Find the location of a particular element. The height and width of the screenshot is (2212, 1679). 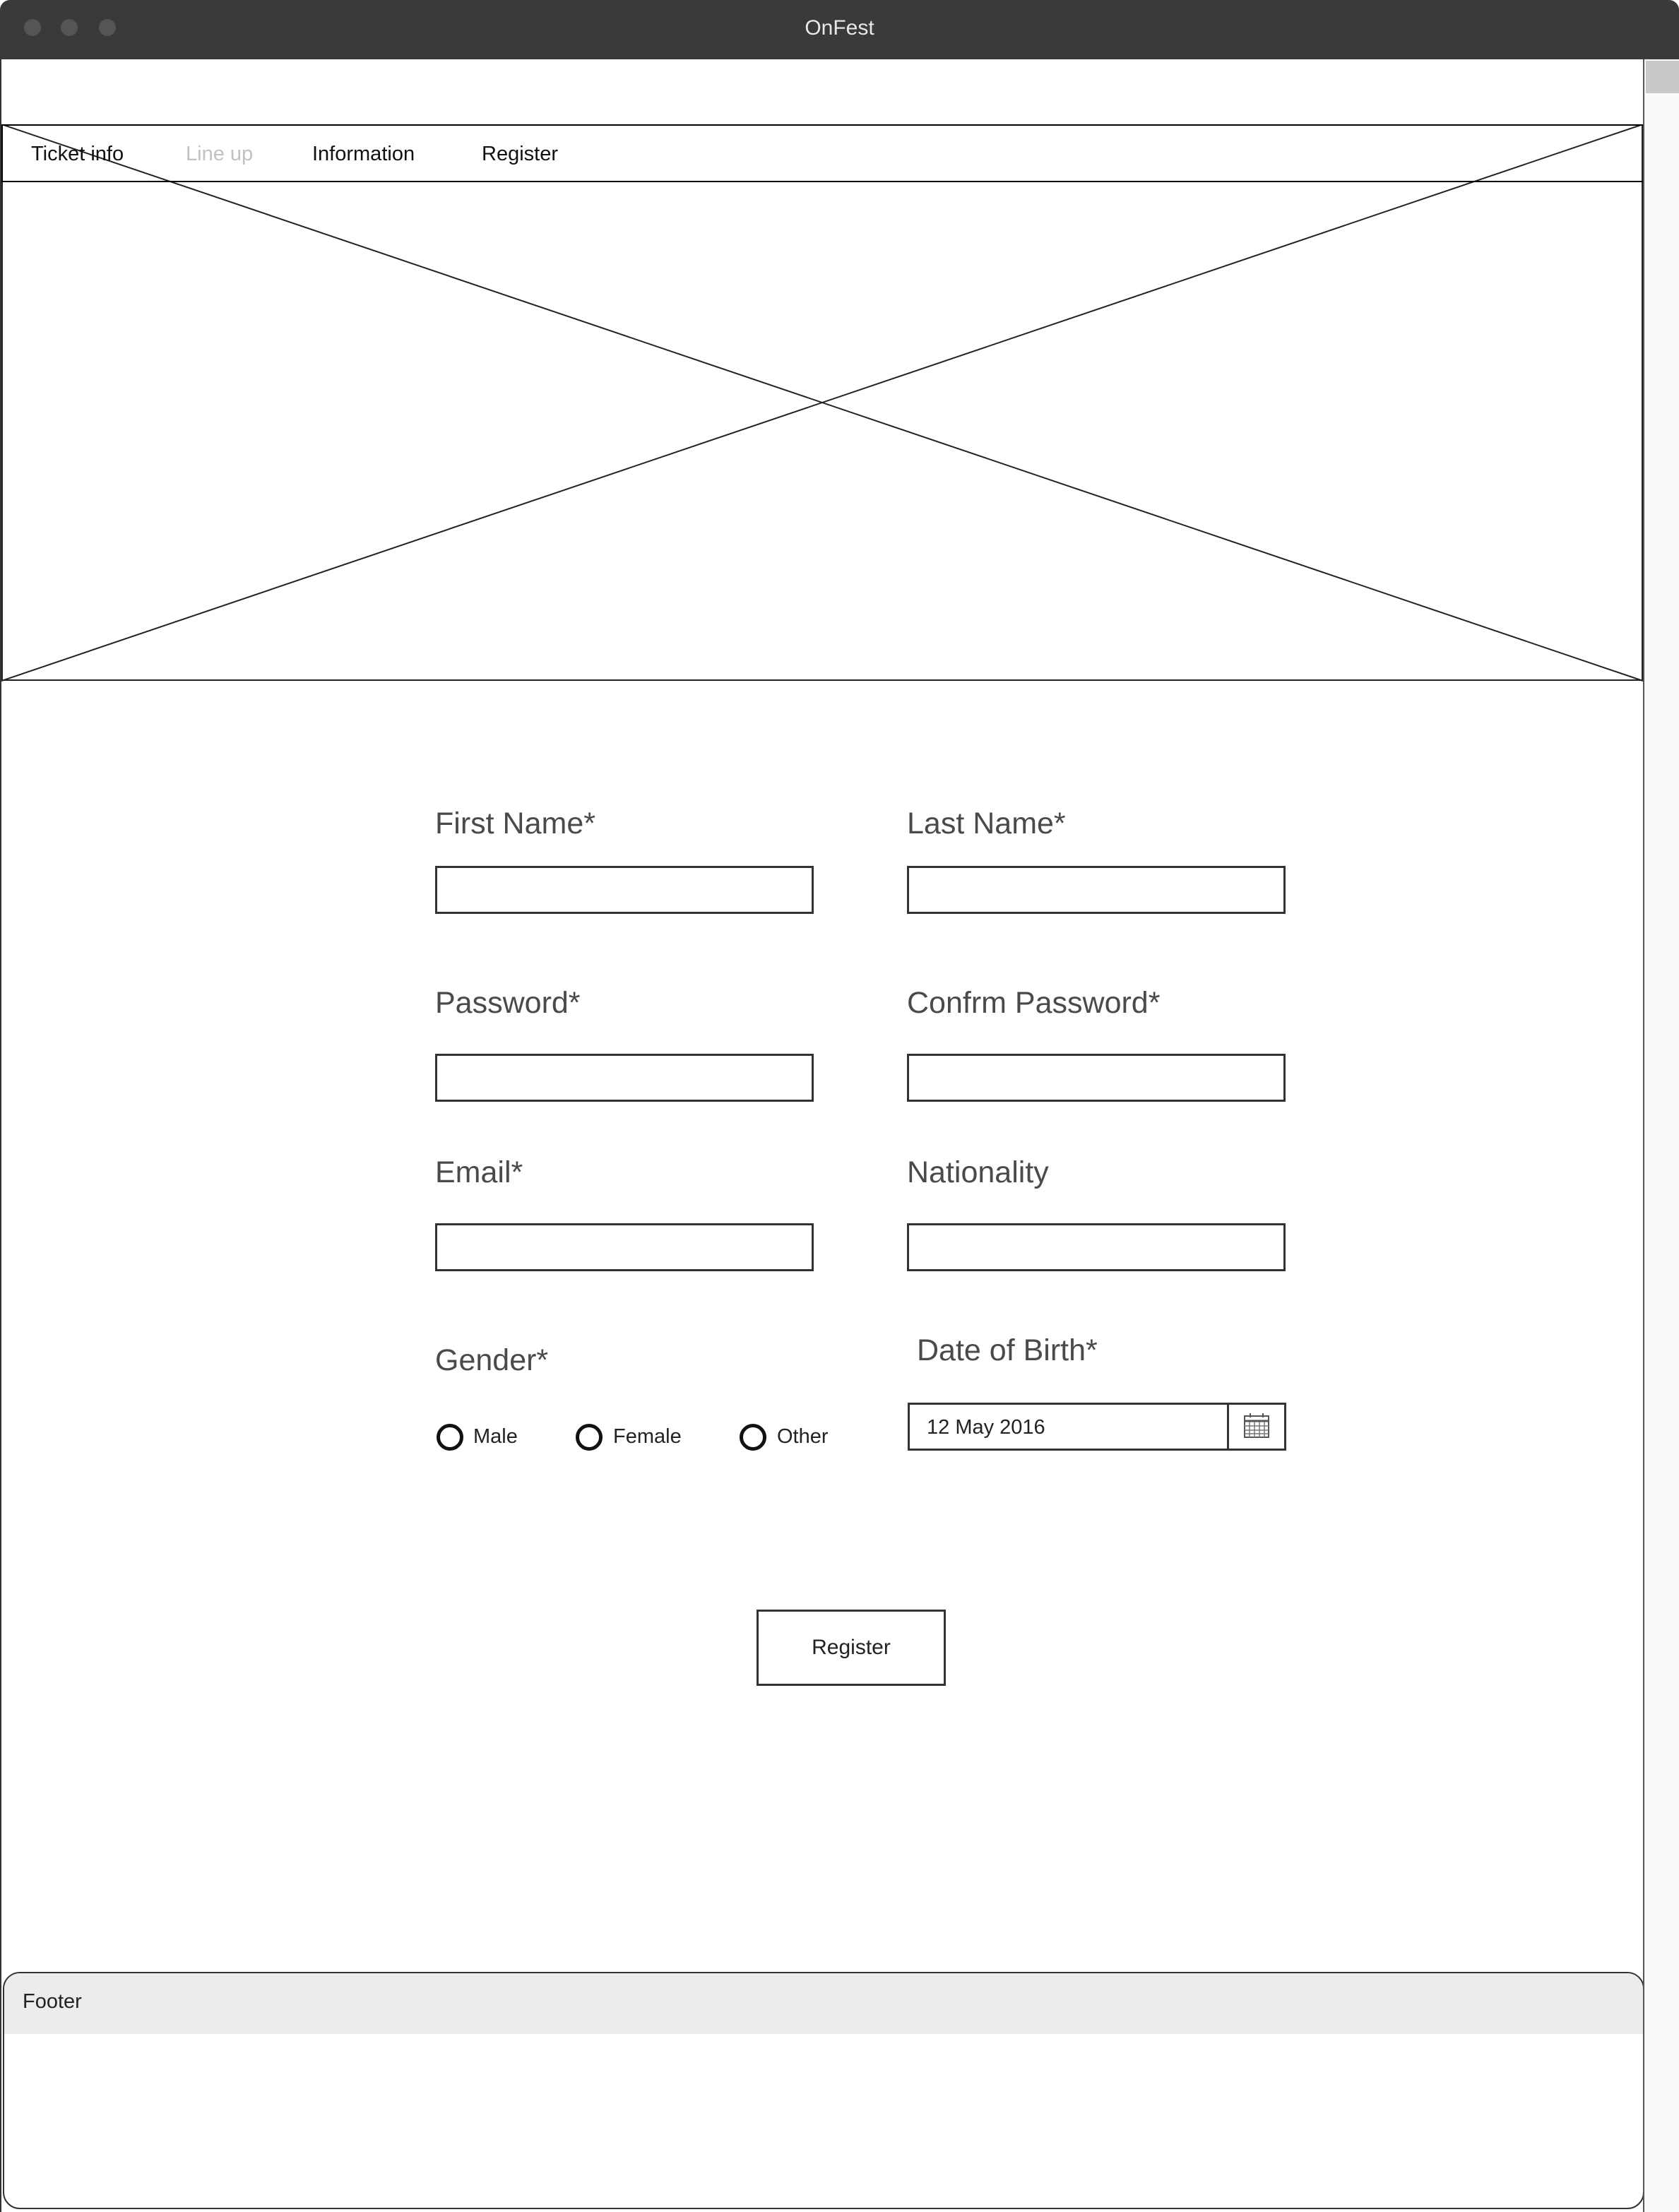

nationality-label: Nationality is located at coordinates (978, 1172).